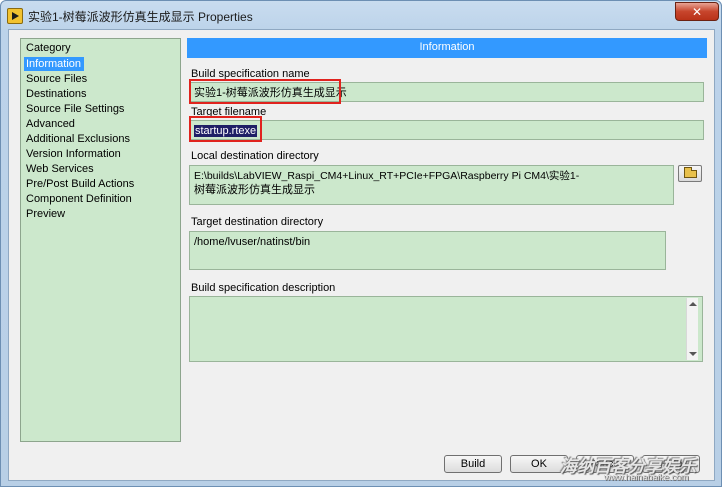 The image size is (722, 487). What do you see at coordinates (671, 464) in the screenshot?
I see `help-button: Help` at bounding box center [671, 464].